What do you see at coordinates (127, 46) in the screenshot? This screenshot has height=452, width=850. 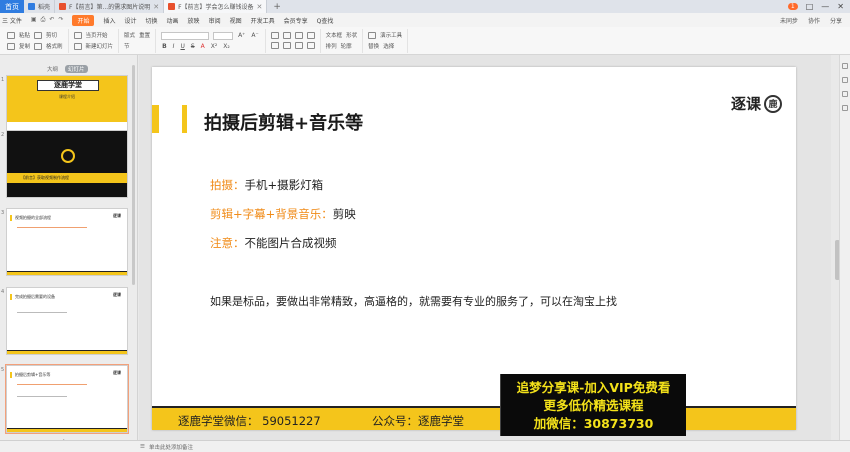 I see `section-button: 节` at bounding box center [127, 46].